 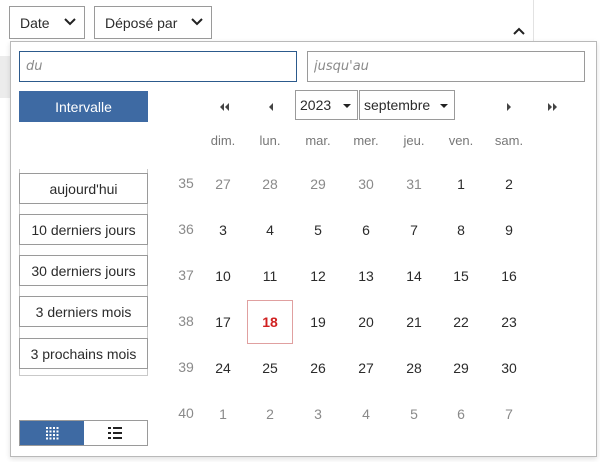 I want to click on month-select: septembre, so click(x=407, y=105).